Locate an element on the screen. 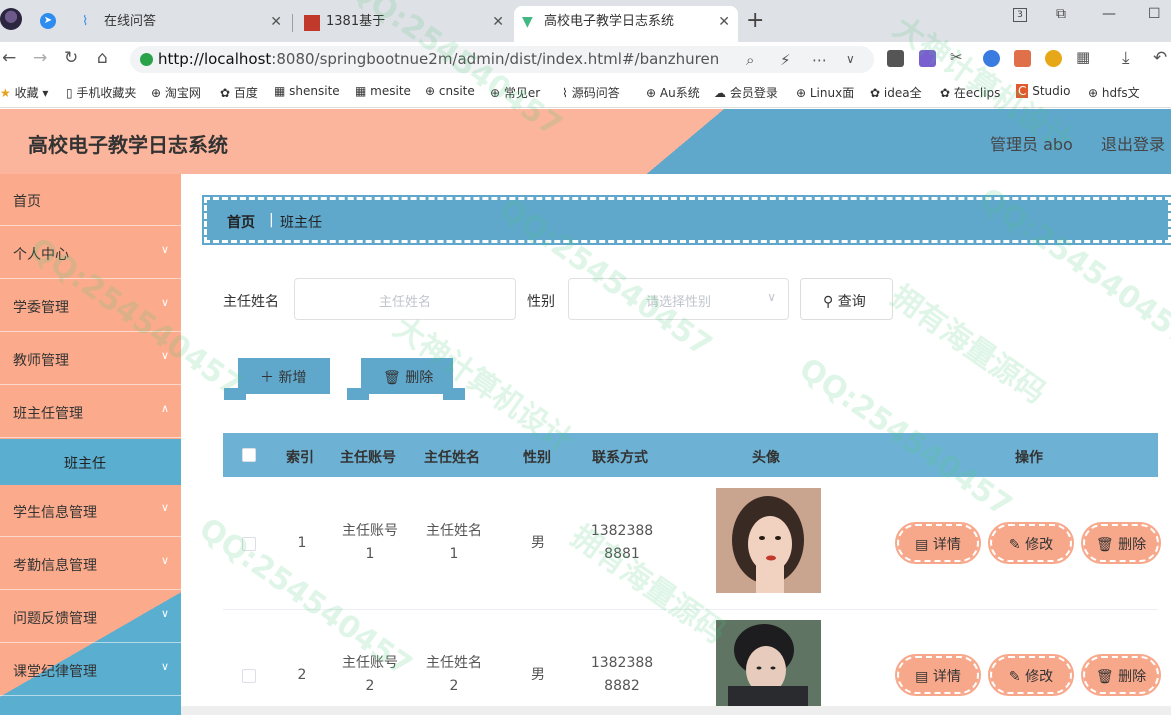  home-icon: ⌂ is located at coordinates (102, 58).